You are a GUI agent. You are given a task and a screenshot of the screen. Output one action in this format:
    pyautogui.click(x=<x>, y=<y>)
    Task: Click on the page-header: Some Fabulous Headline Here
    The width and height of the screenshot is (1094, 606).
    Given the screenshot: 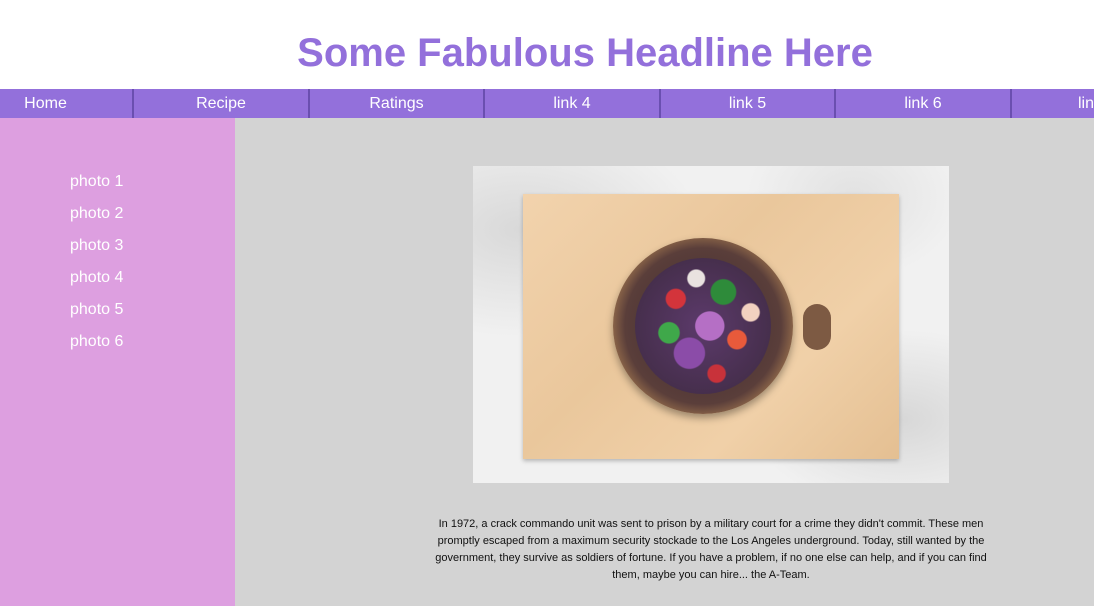 What is the action you would take?
    pyautogui.click(x=547, y=44)
    